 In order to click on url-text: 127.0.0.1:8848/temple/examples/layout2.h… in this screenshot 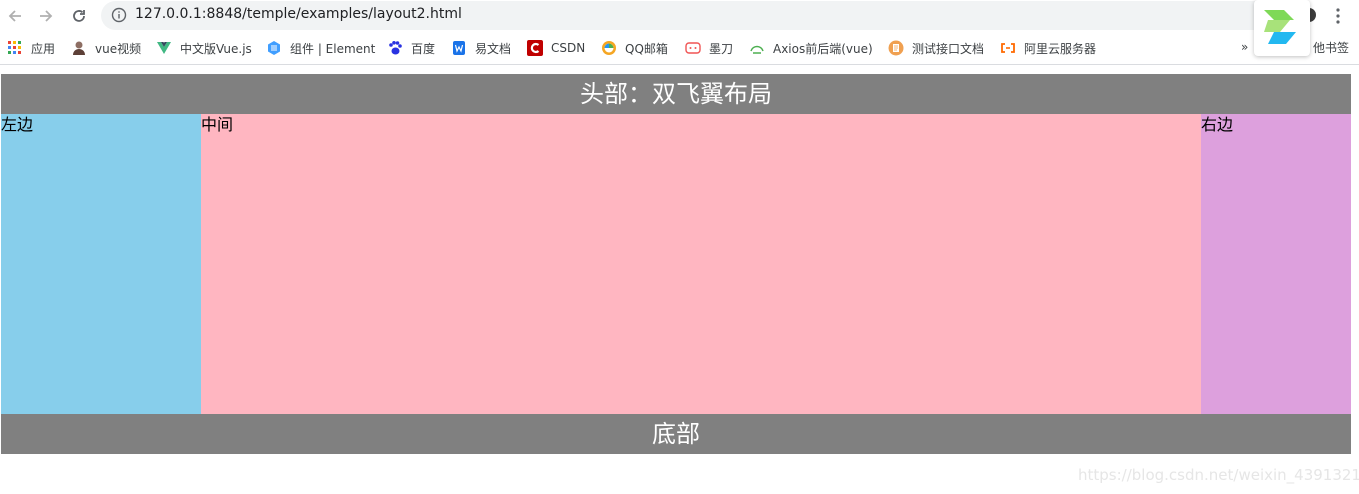, I will do `click(298, 14)`.